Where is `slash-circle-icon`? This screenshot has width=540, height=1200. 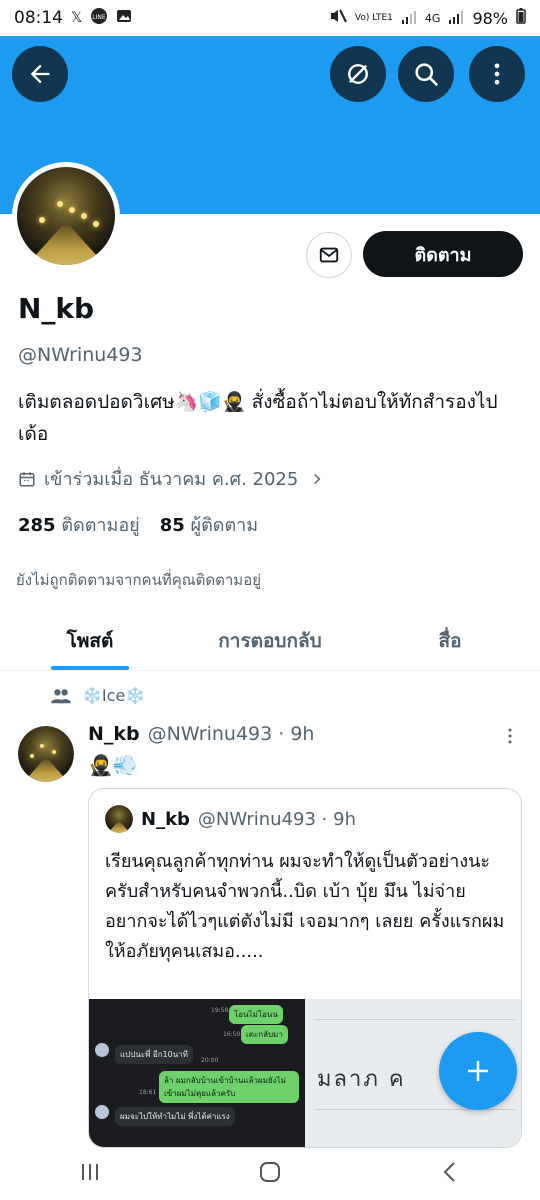
slash-circle-icon is located at coordinates (358, 74).